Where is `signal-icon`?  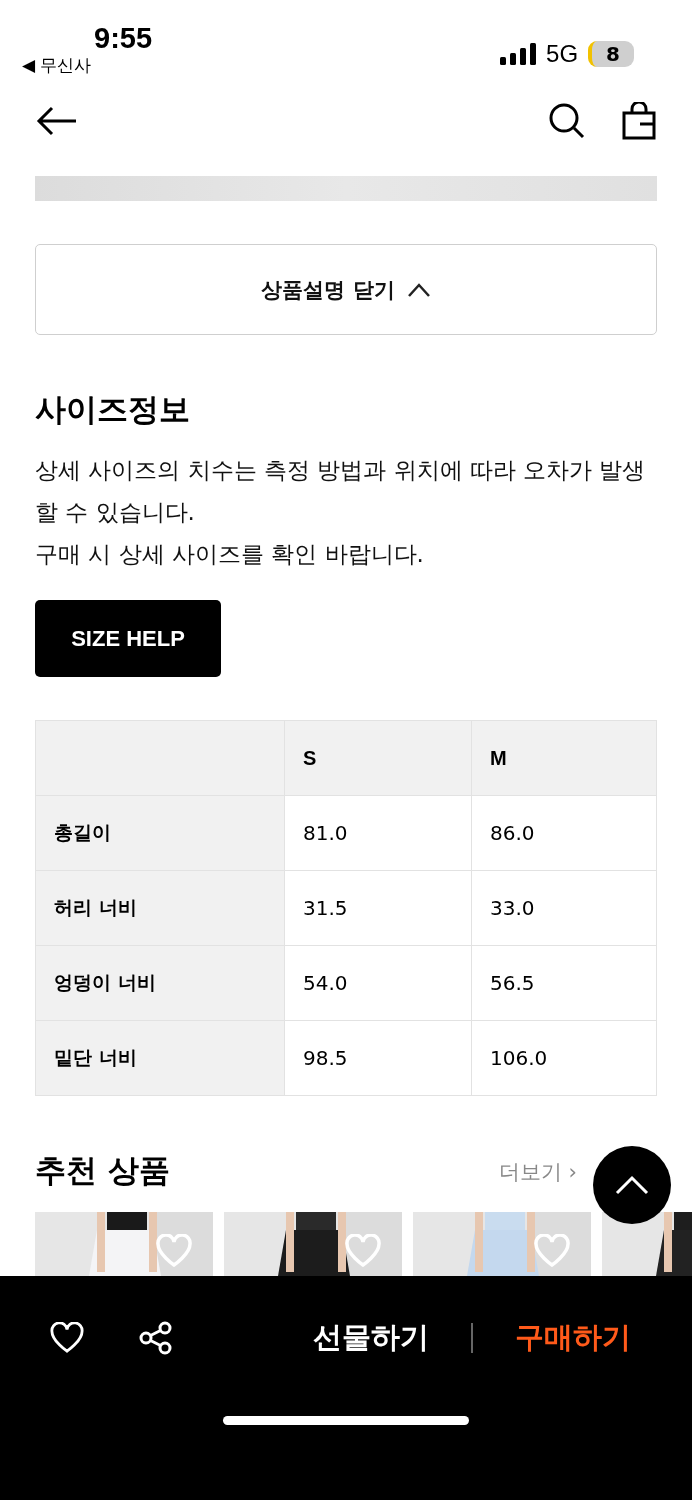 signal-icon is located at coordinates (518, 54).